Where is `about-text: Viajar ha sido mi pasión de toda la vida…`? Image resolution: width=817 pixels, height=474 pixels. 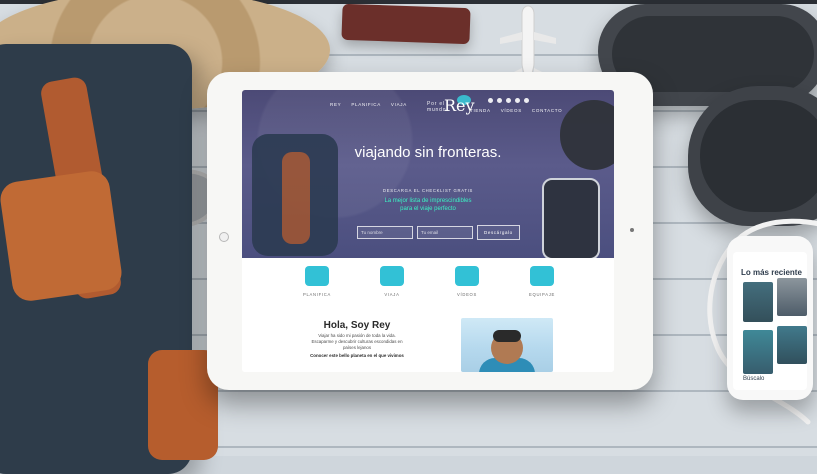 about-text: Viajar ha sido mi pasión de toda la vida… is located at coordinates (357, 342).